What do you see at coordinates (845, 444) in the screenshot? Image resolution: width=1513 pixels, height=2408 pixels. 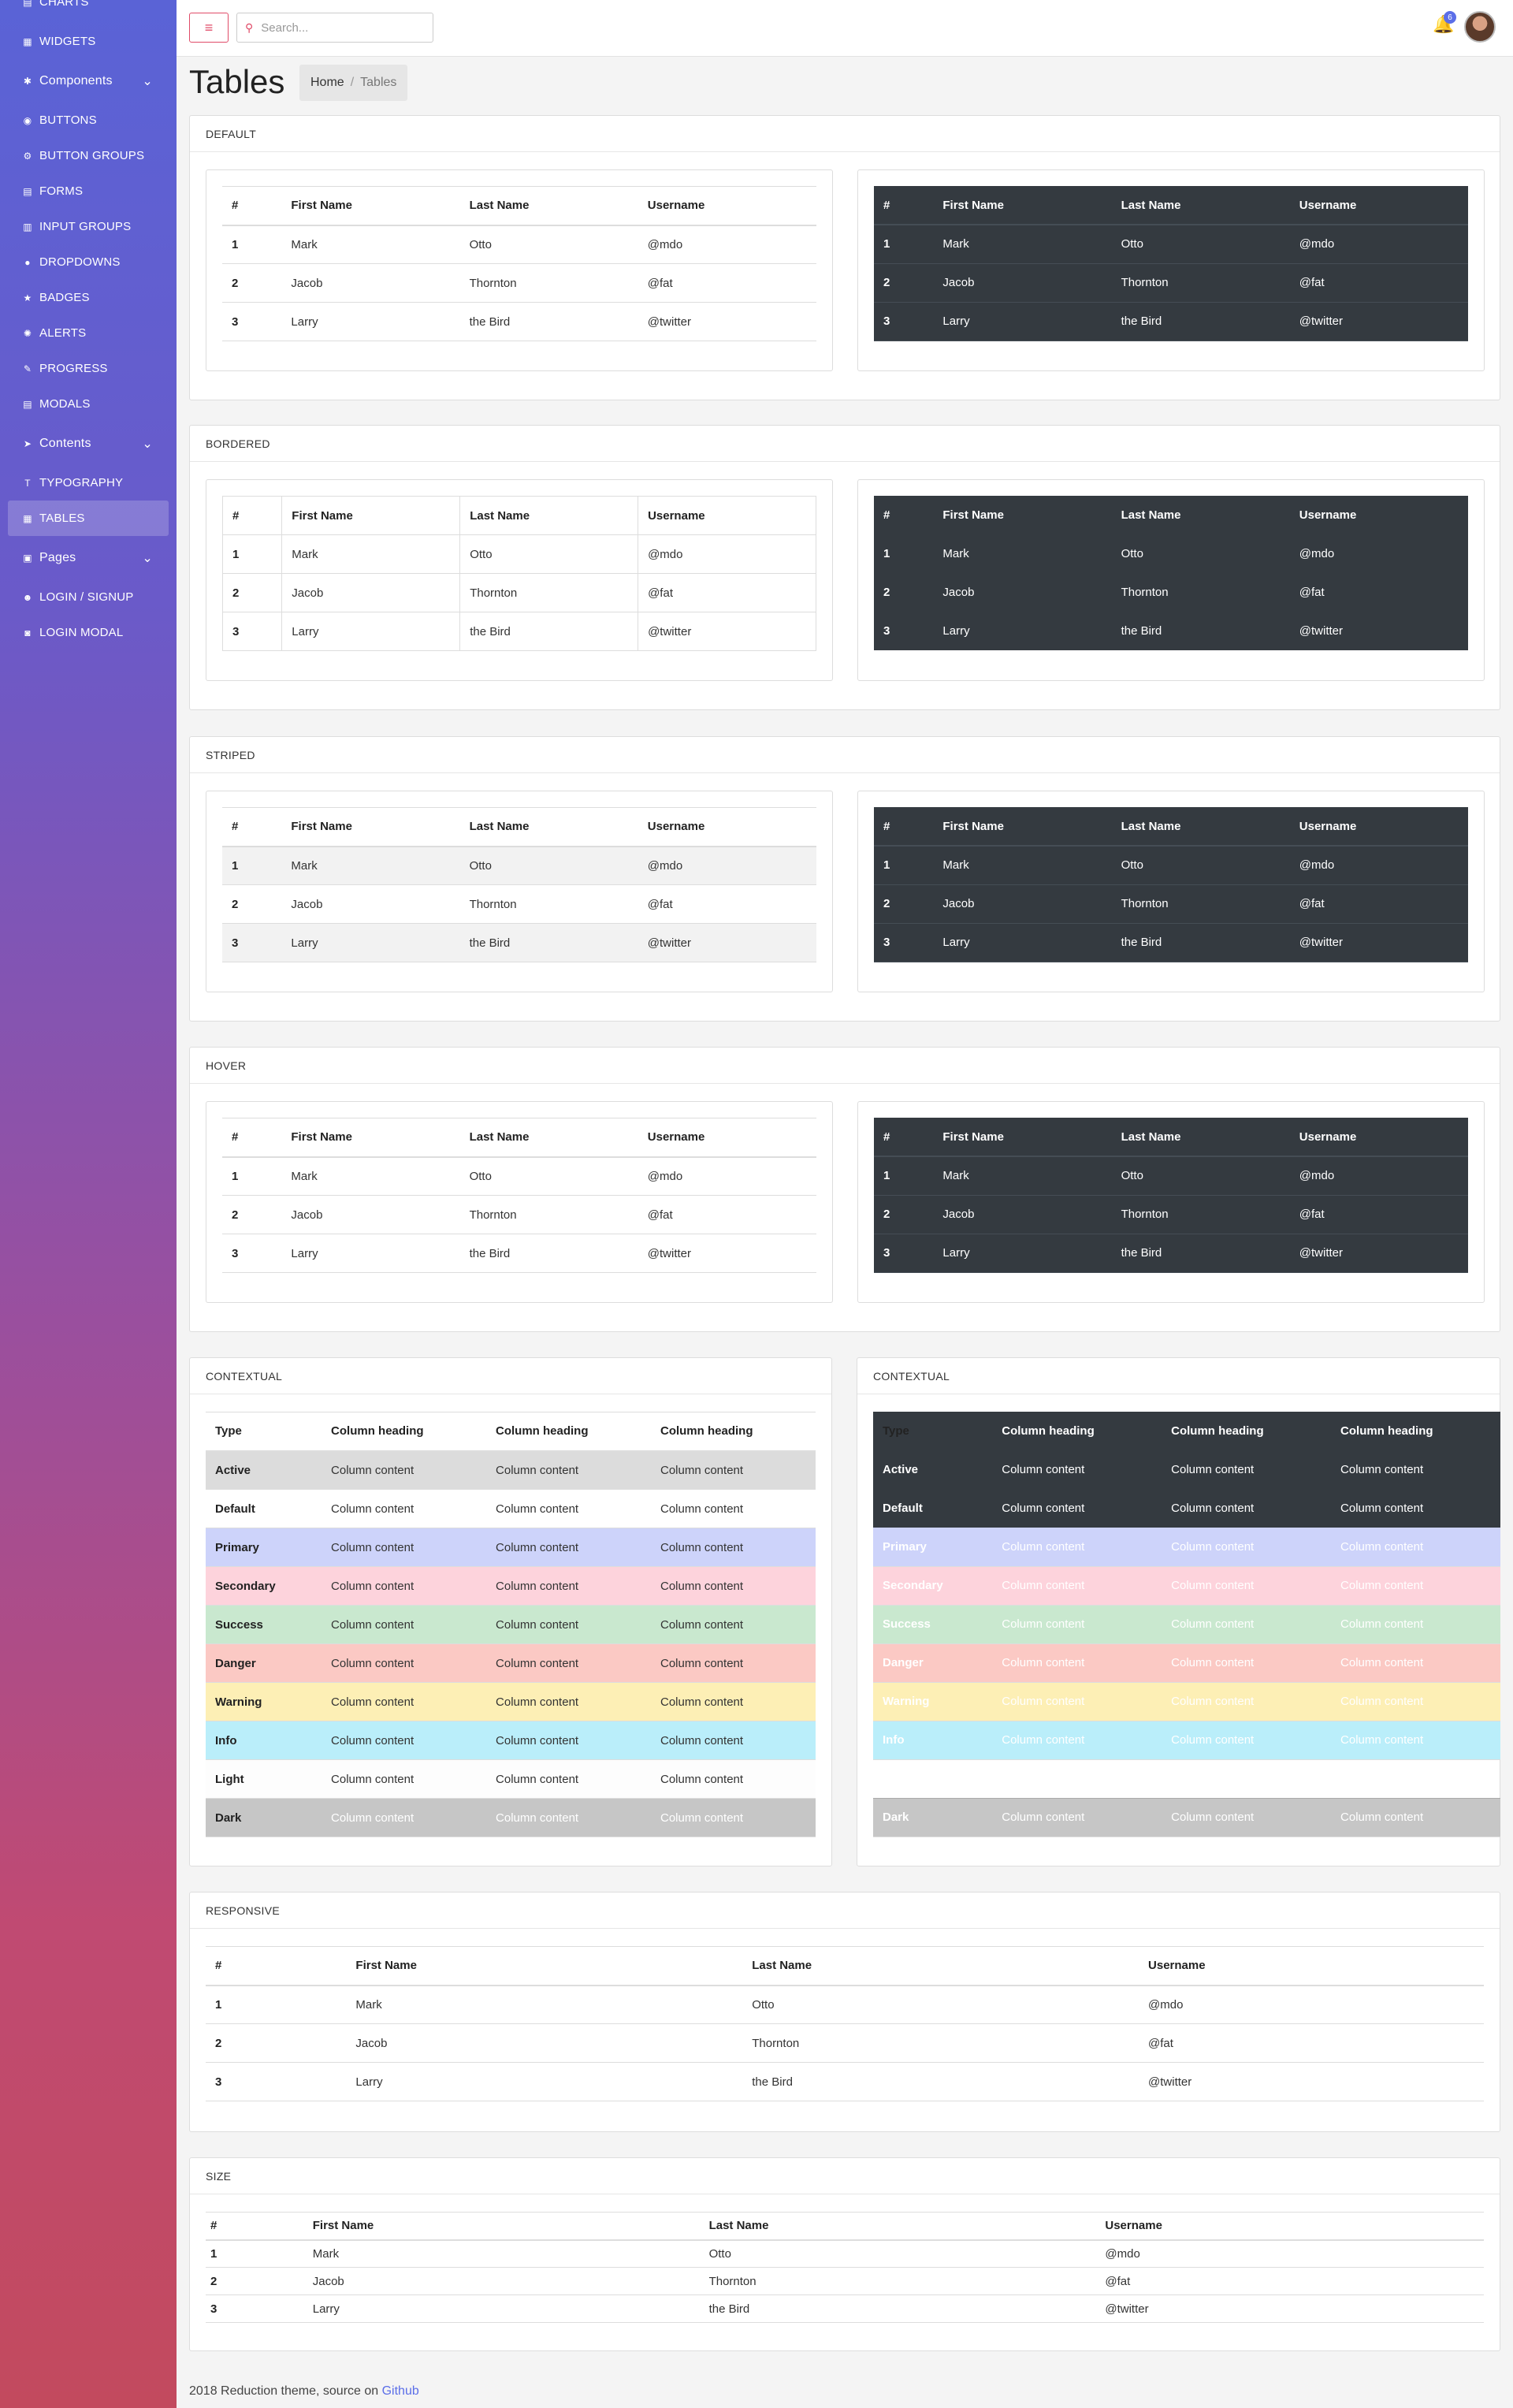 I see `section-title-bordered: BORDERED` at bounding box center [845, 444].